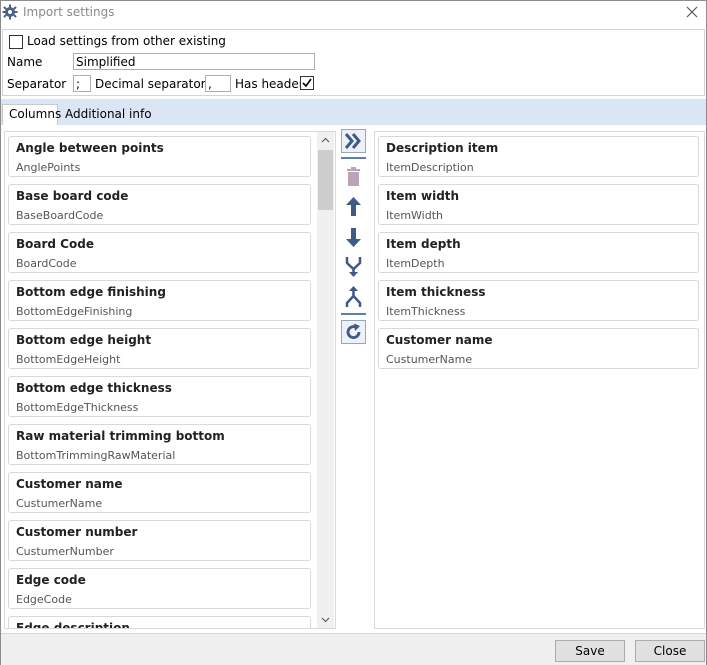 This screenshot has height=665, width=707. What do you see at coordinates (670, 651) in the screenshot?
I see `close-button: Close` at bounding box center [670, 651].